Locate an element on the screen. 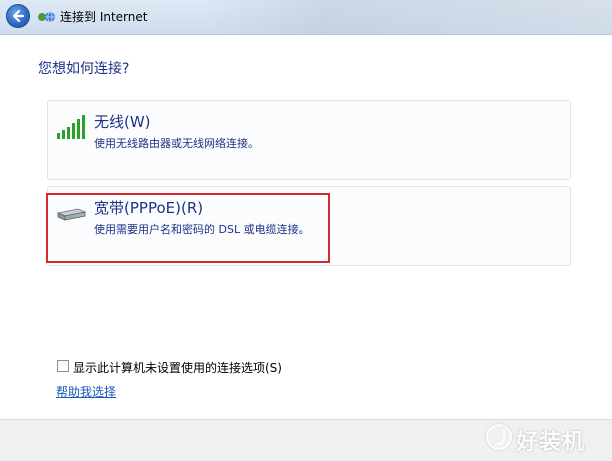 The height and width of the screenshot is (461, 612). network-globe-icon is located at coordinates (46, 17).